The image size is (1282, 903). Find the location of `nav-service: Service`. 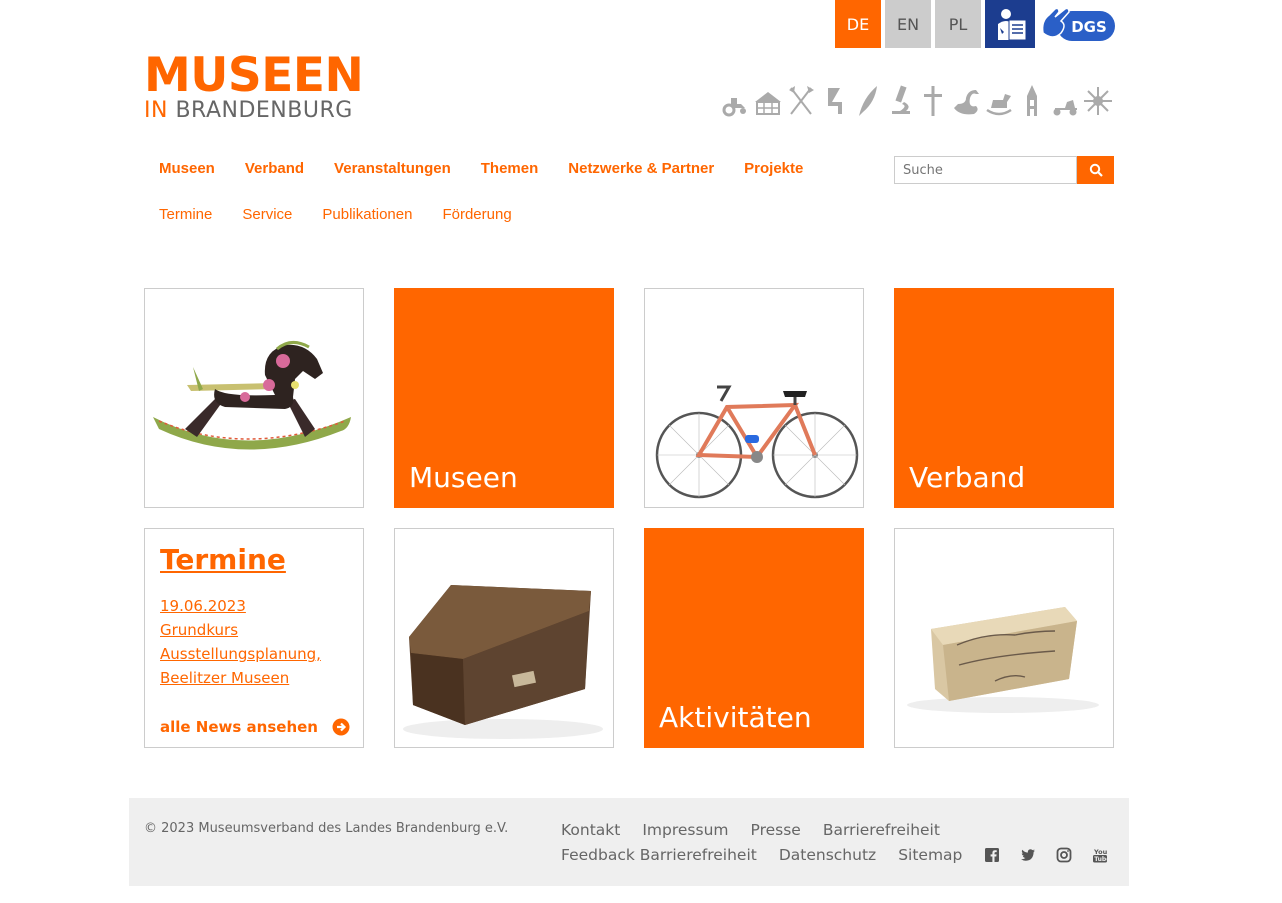

nav-service: Service is located at coordinates (267, 214).